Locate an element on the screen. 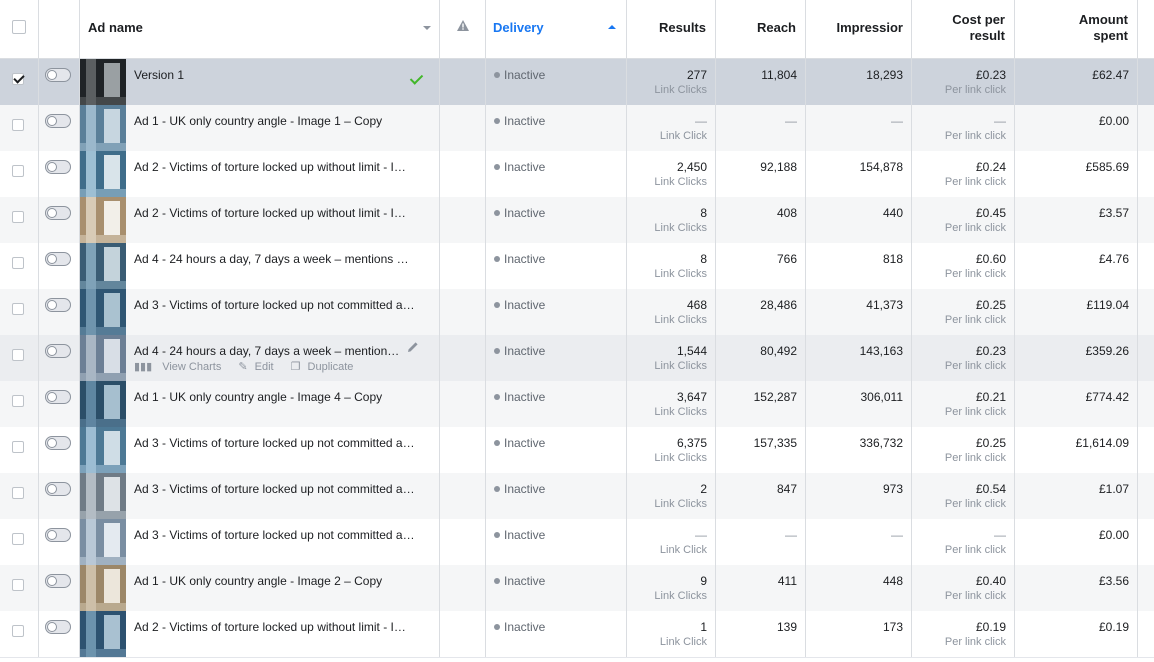 This screenshot has width=1154, height=662. impressions-cell: 336,732 is located at coordinates (859, 450).